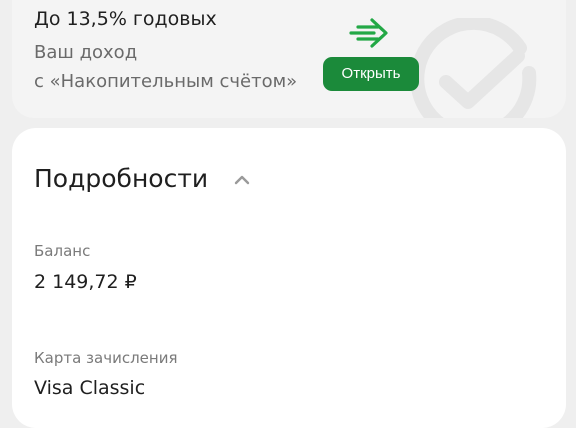 Image resolution: width=576 pixels, height=428 pixels. I want to click on balance-value: 2 149,72 ₽, so click(85, 282).